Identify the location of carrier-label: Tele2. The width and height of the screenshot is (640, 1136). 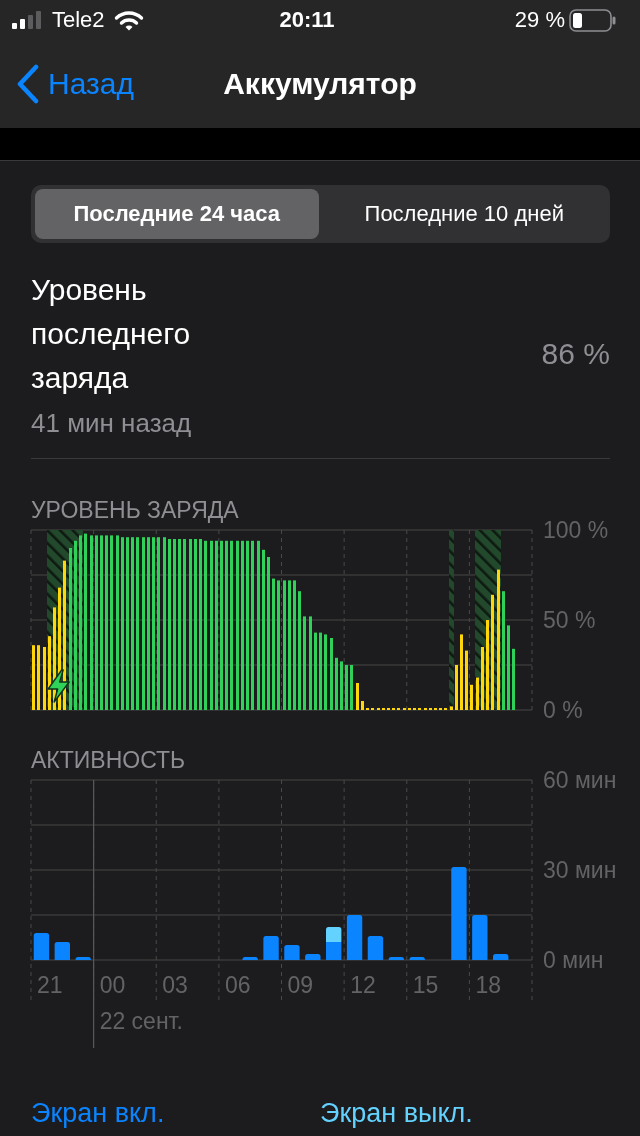
(78, 20).